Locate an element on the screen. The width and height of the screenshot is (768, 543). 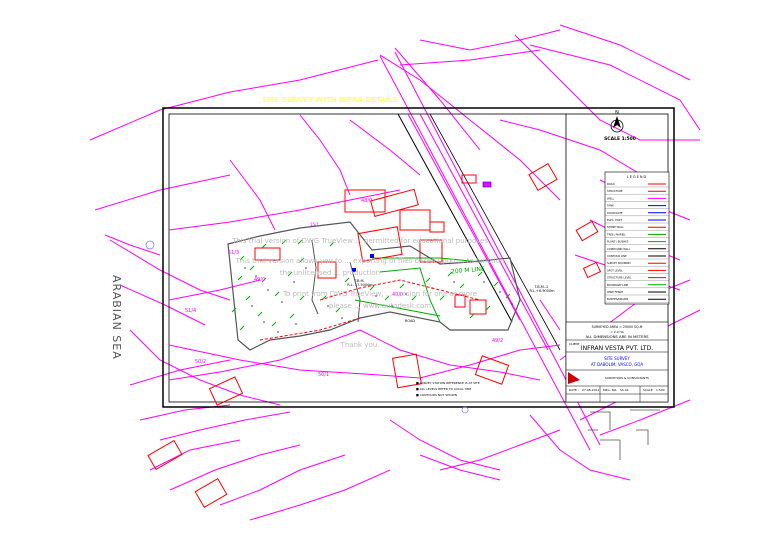
legend-item-label: BUSHES/DRAINS is located at coordinates (618, 299).